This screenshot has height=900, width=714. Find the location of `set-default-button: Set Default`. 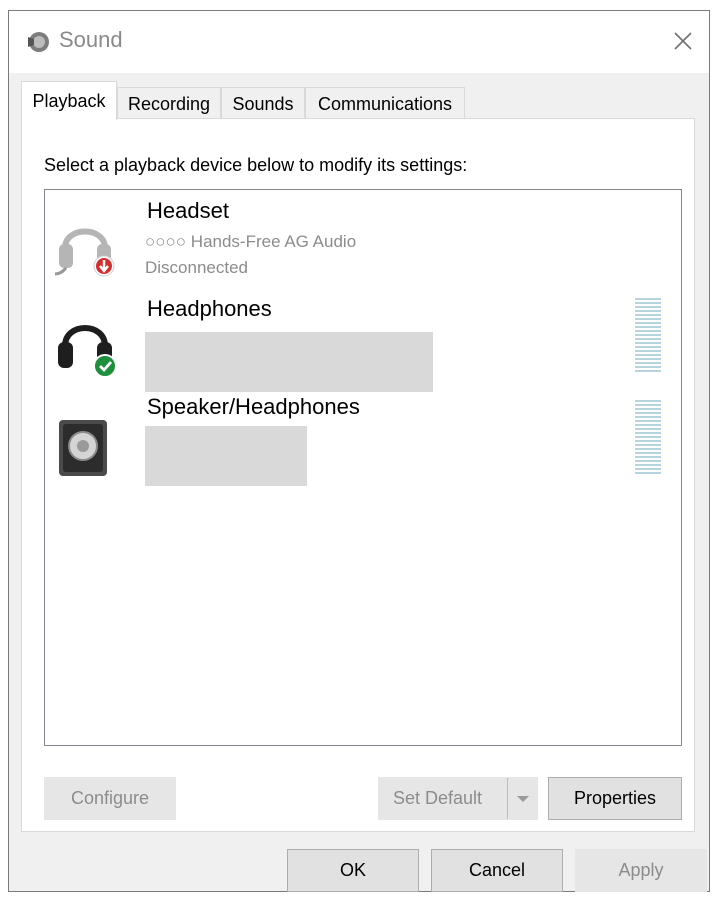

set-default-button: Set Default is located at coordinates (458, 798).